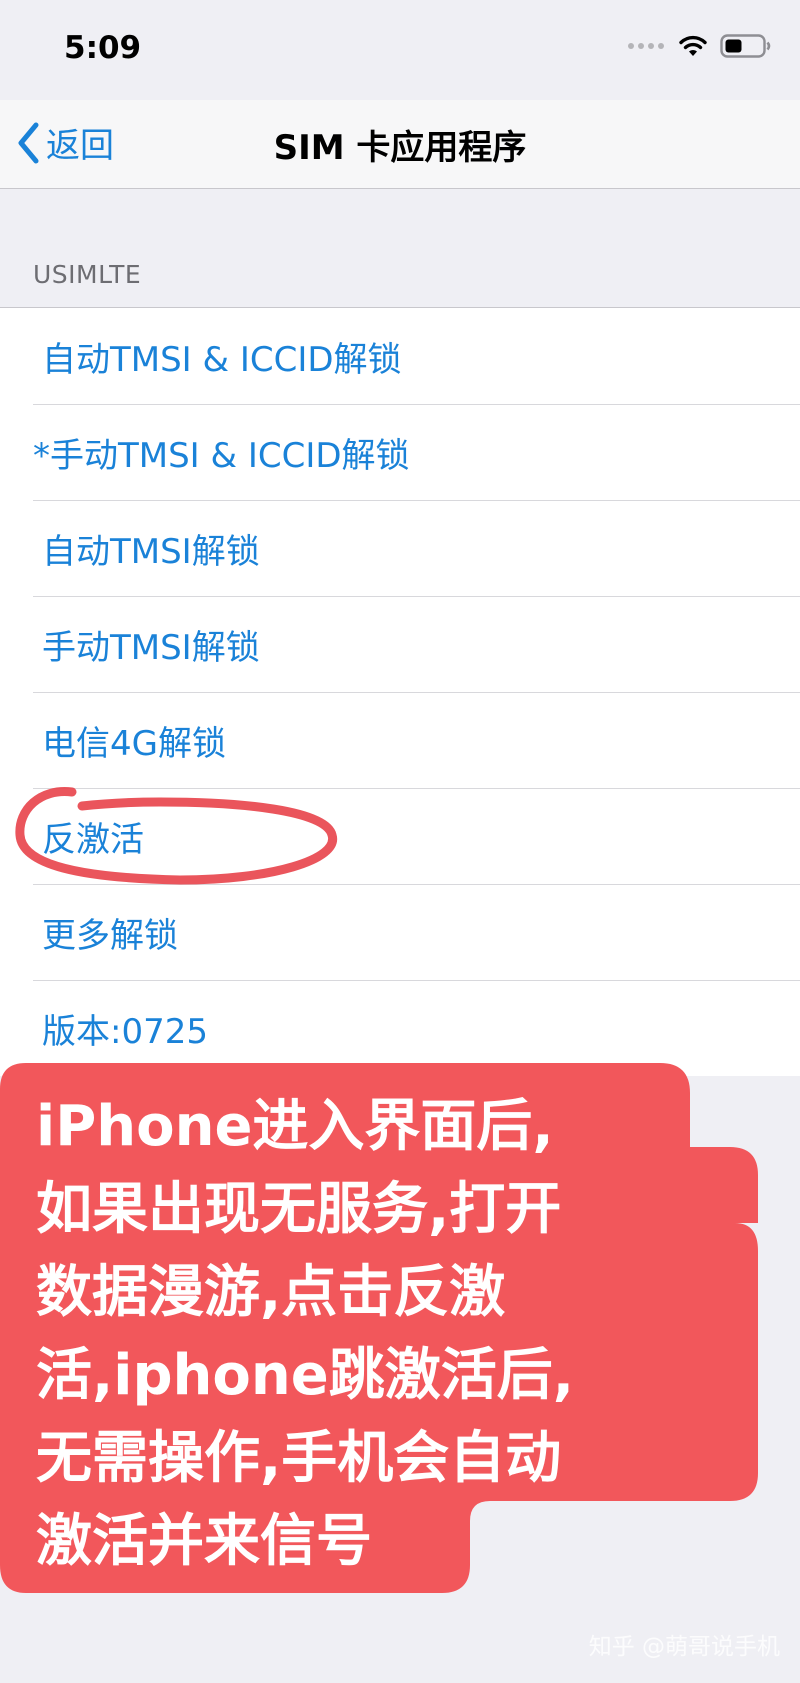 The image size is (800, 1683). I want to click on navigation-bar: 返回 SIM 卡应用程序, so click(400, 144).